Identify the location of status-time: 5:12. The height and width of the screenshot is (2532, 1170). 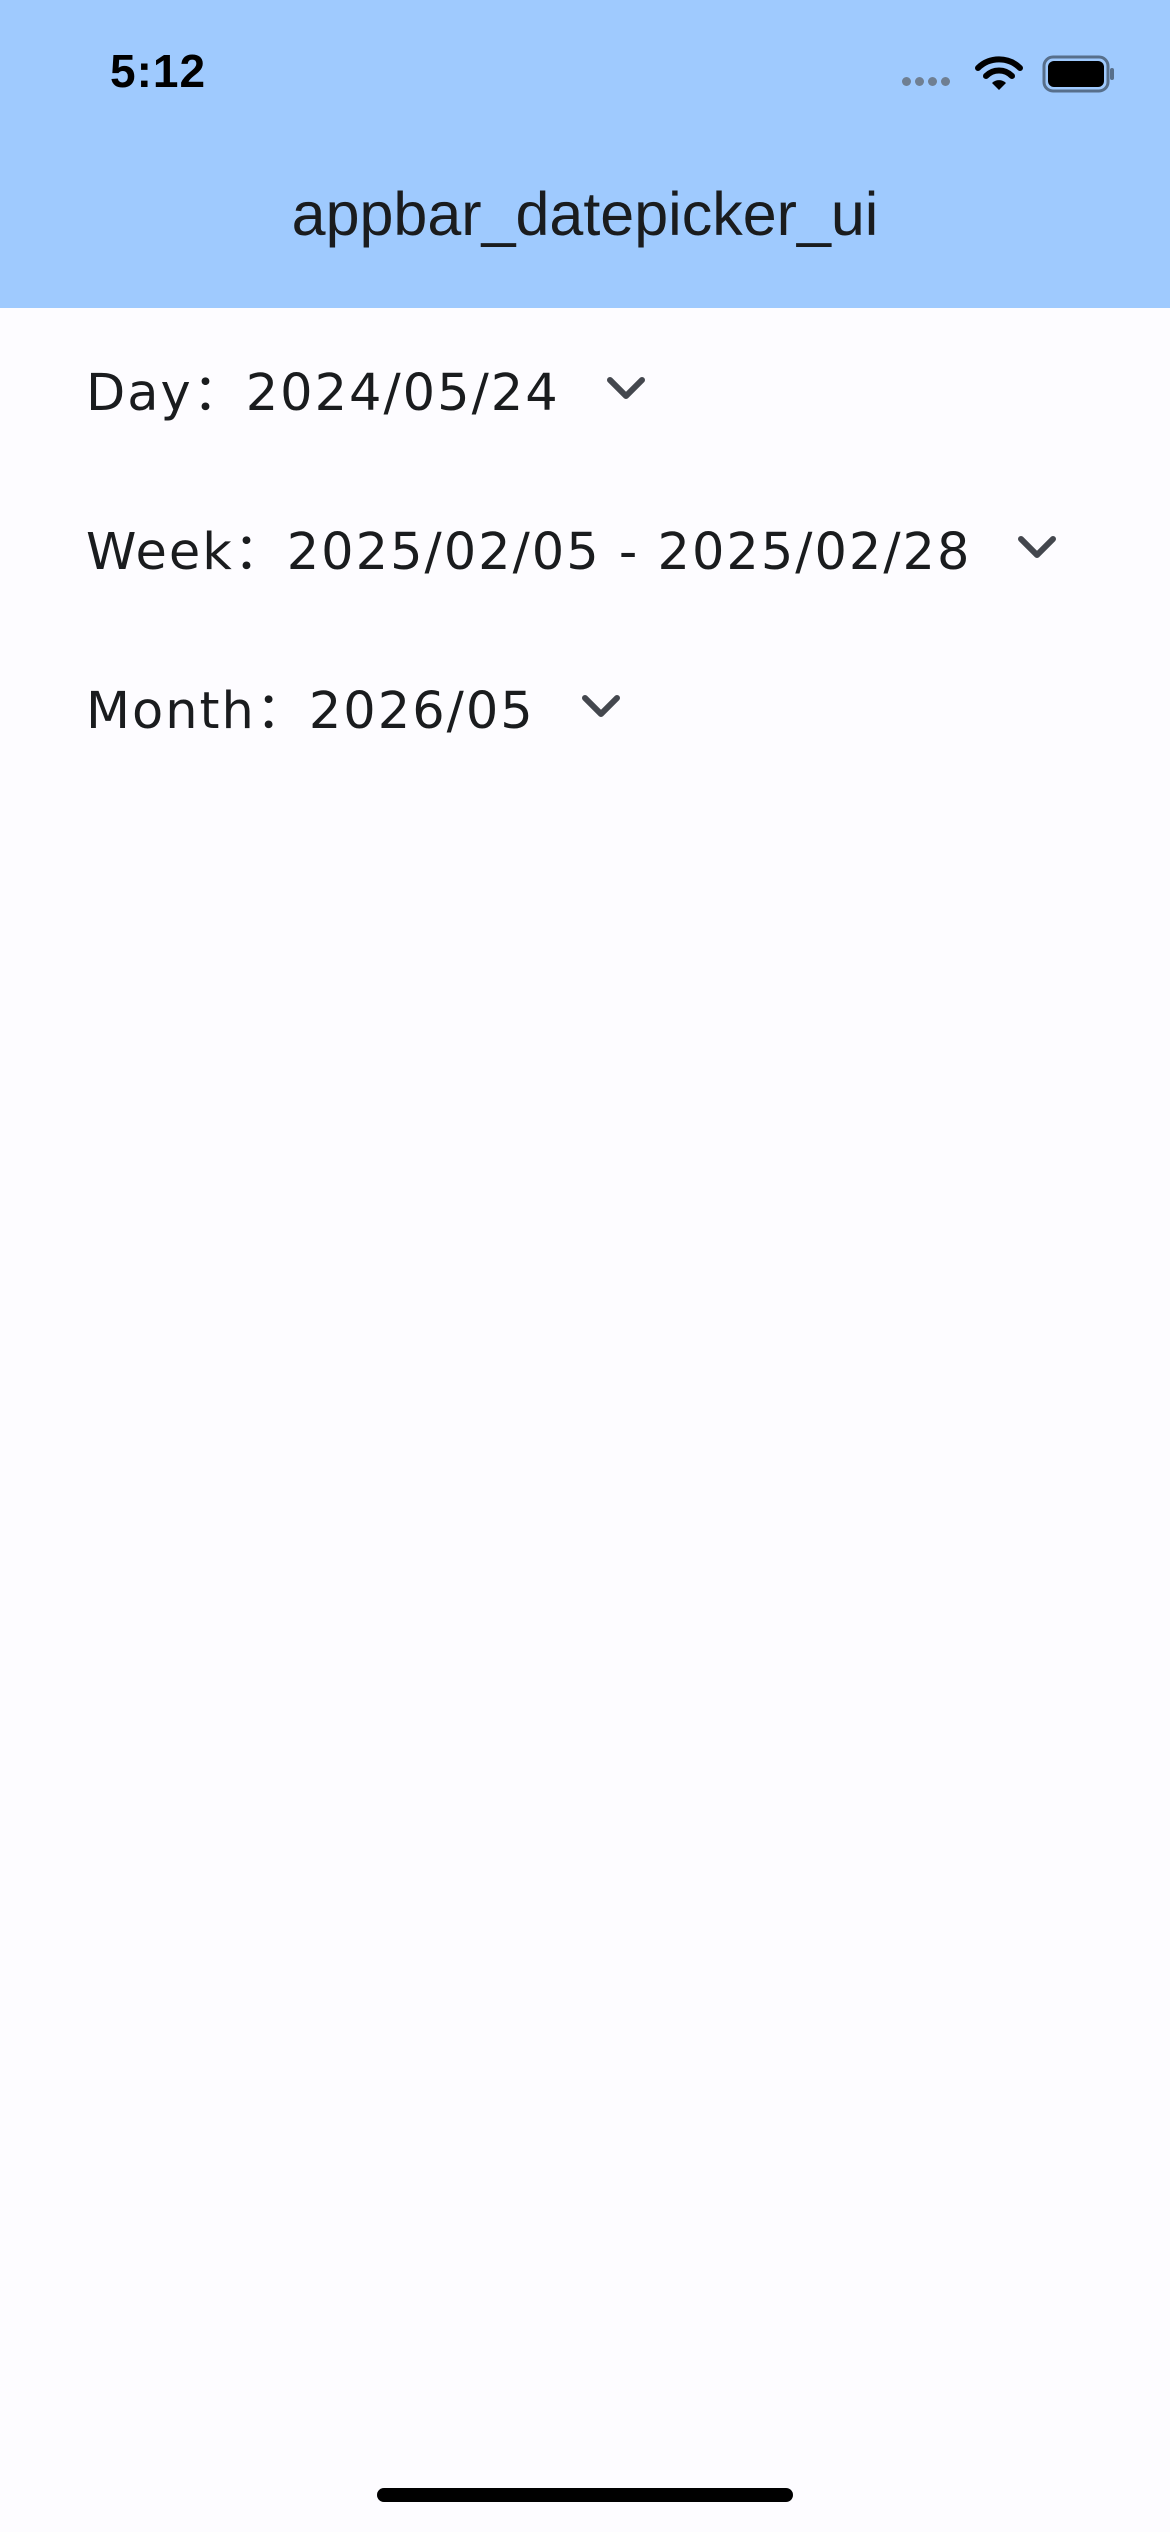
(158, 71).